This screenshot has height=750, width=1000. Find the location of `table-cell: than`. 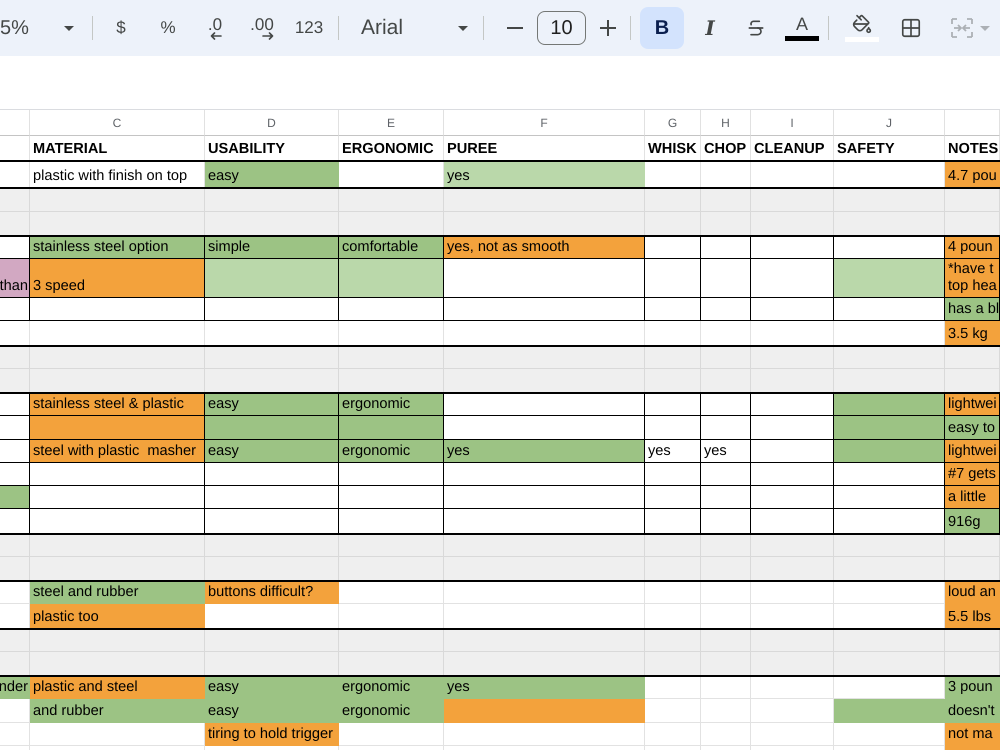

table-cell: than is located at coordinates (15, 278).